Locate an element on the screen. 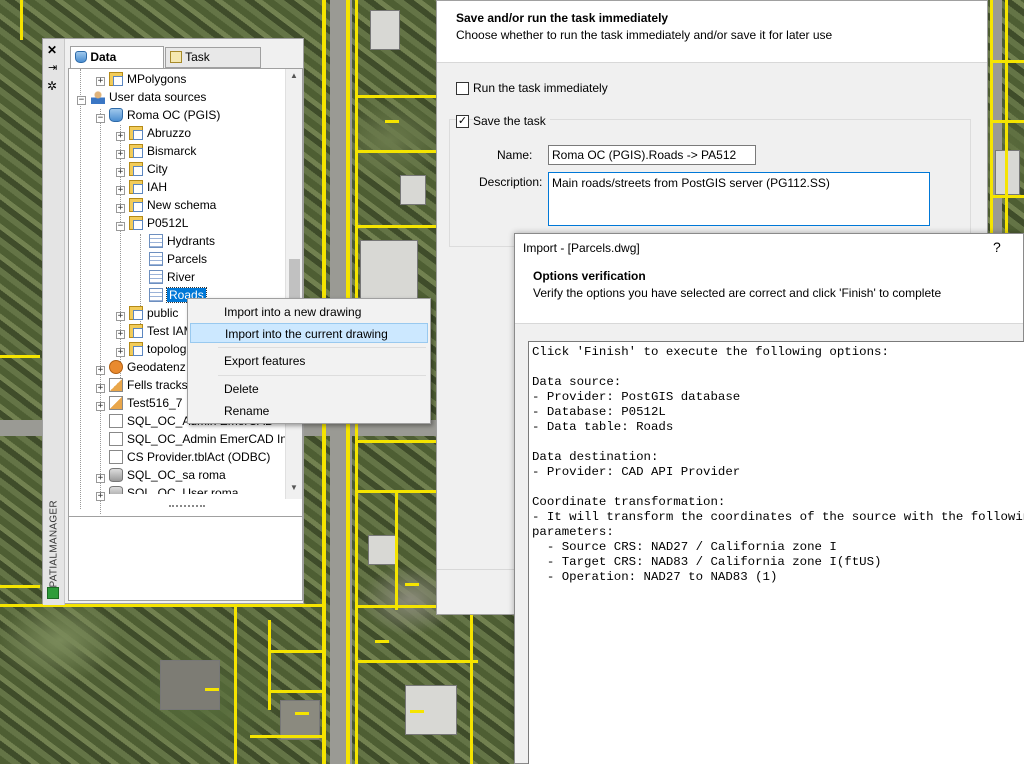  import-title-bar: Import - [Parcels.dwg] ? is located at coordinates (769, 248).